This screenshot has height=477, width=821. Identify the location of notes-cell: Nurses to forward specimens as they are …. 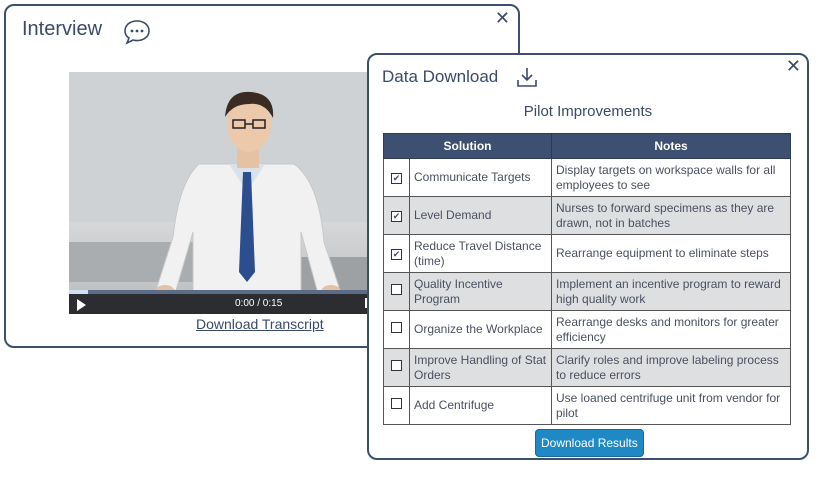
(671, 215).